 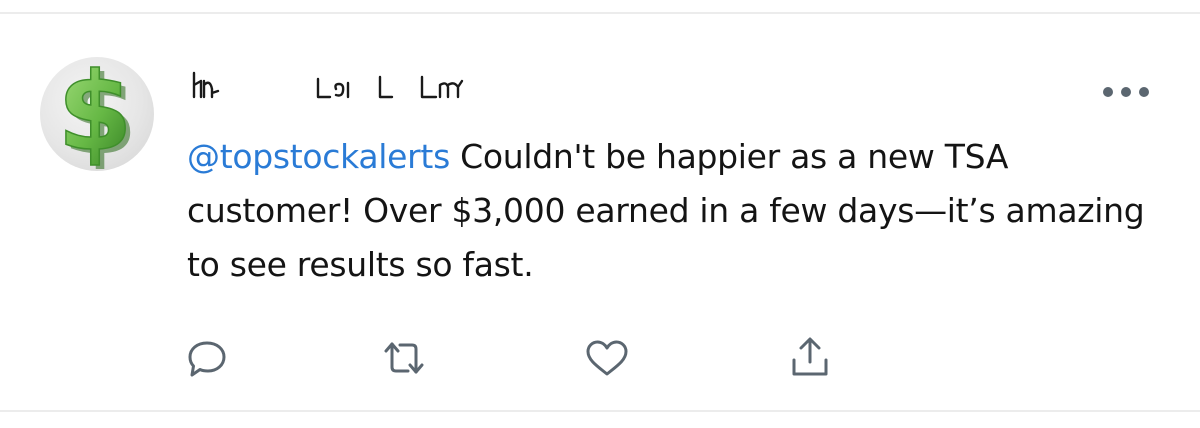 What do you see at coordinates (328, 85) in the screenshot?
I see `redacted-name-scribble` at bounding box center [328, 85].